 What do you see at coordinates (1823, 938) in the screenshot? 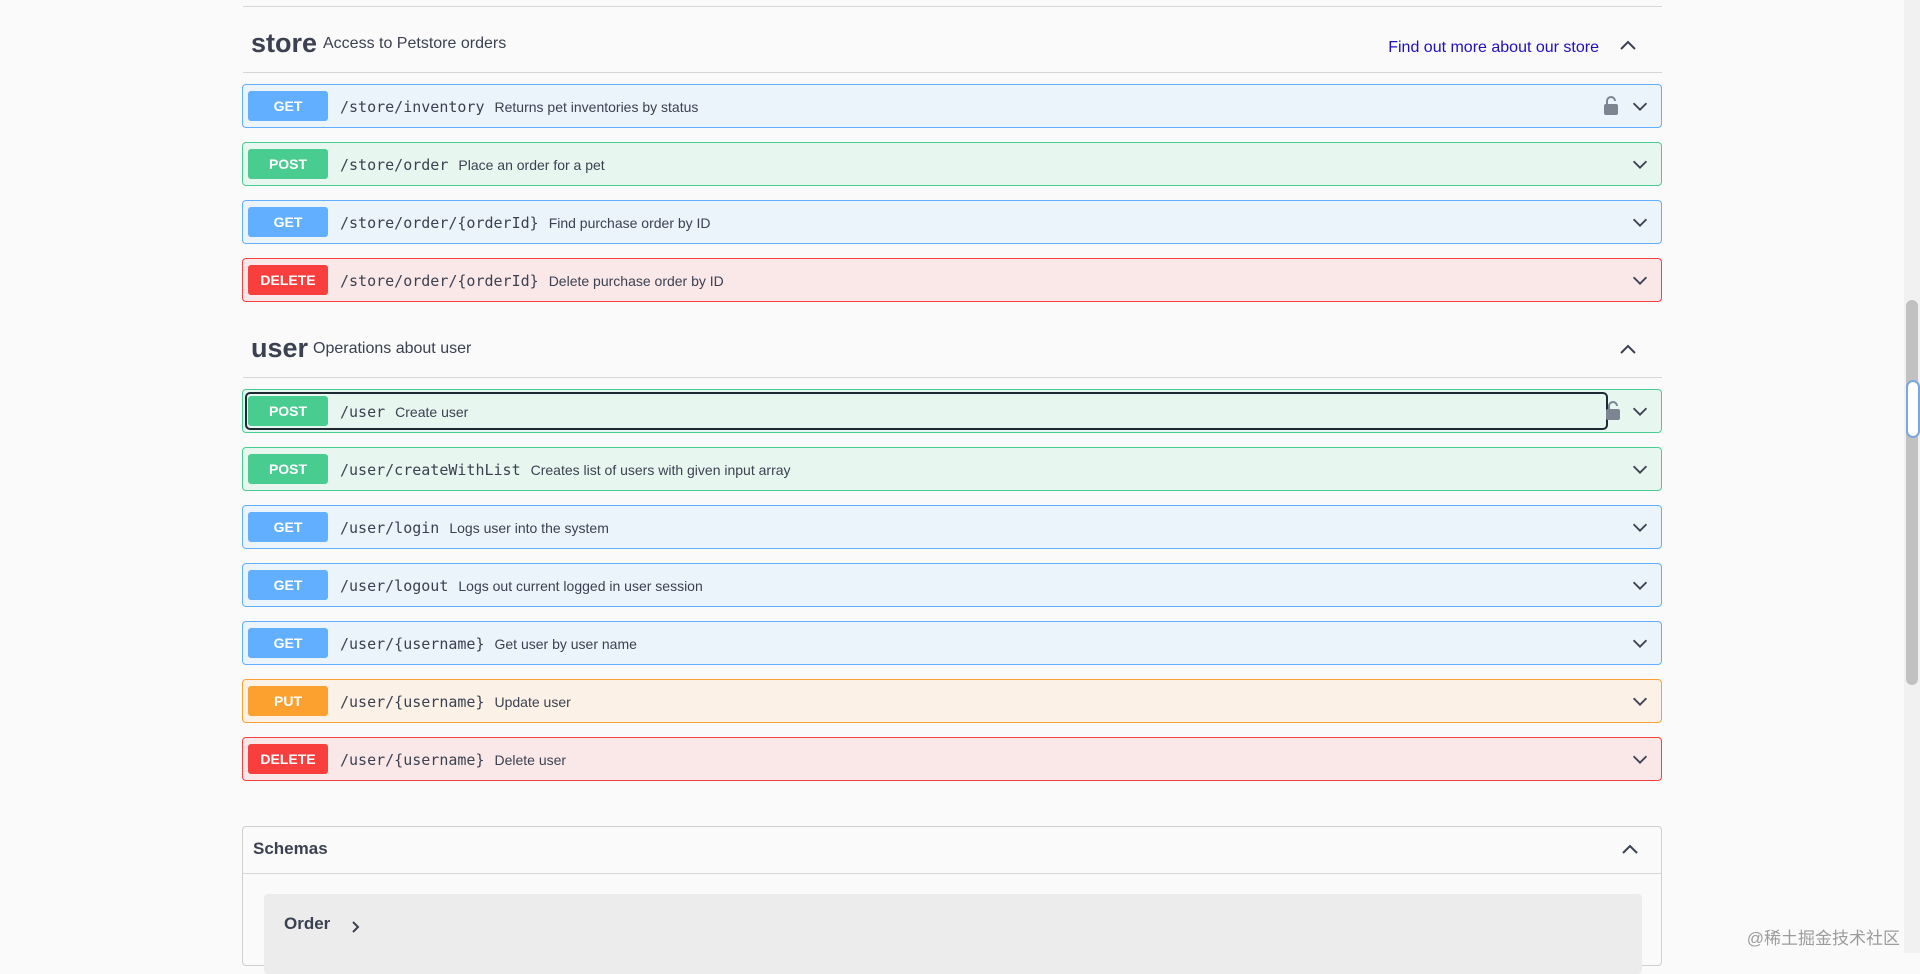
I see `watermark: @稀土掘金技术社区` at bounding box center [1823, 938].